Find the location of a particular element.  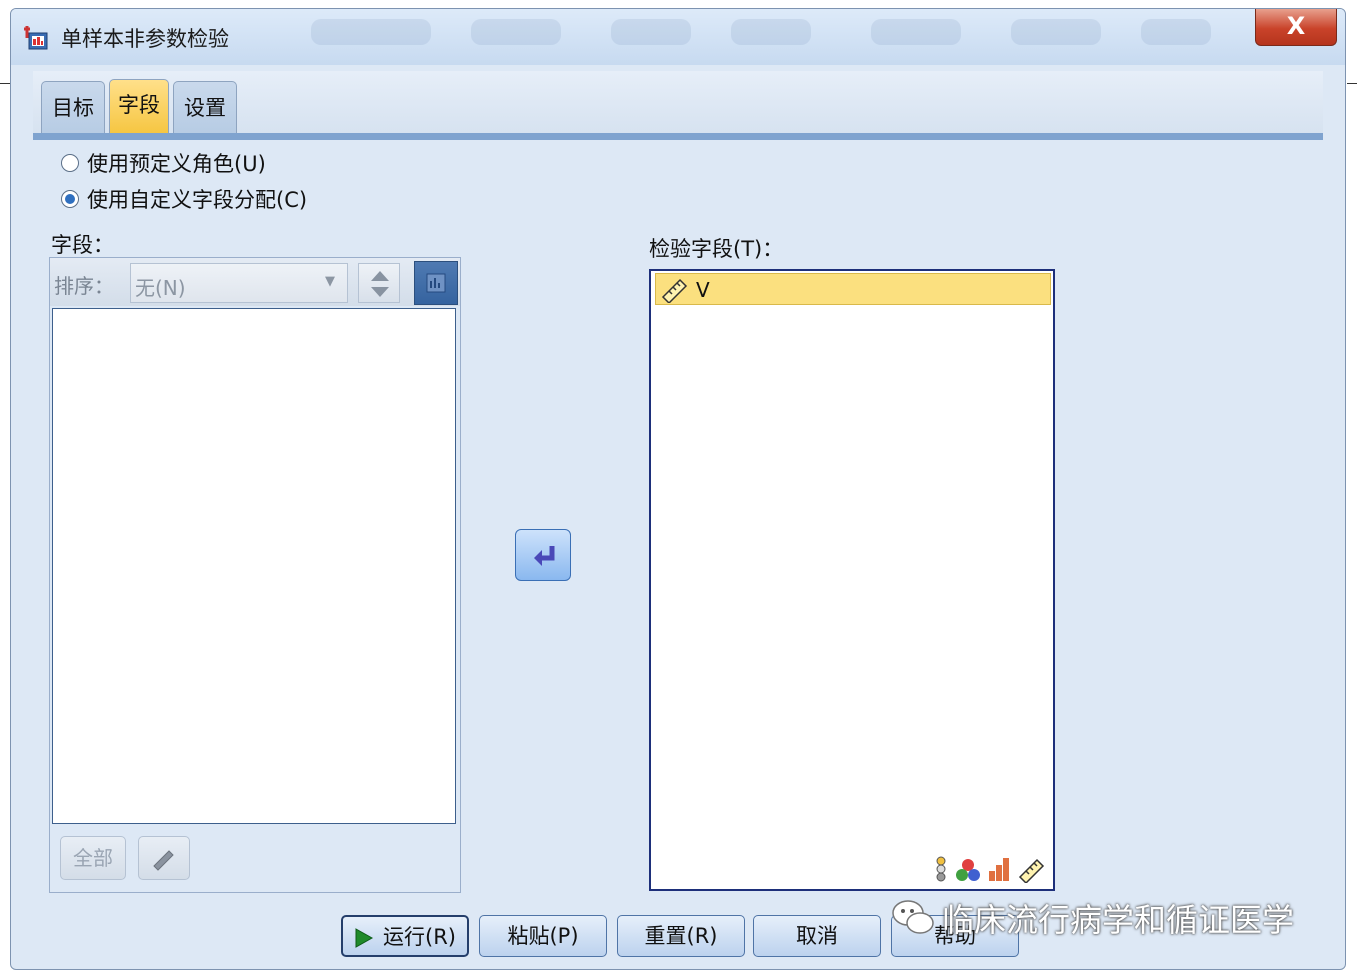

tab-settings: 设置 is located at coordinates (205, 107).